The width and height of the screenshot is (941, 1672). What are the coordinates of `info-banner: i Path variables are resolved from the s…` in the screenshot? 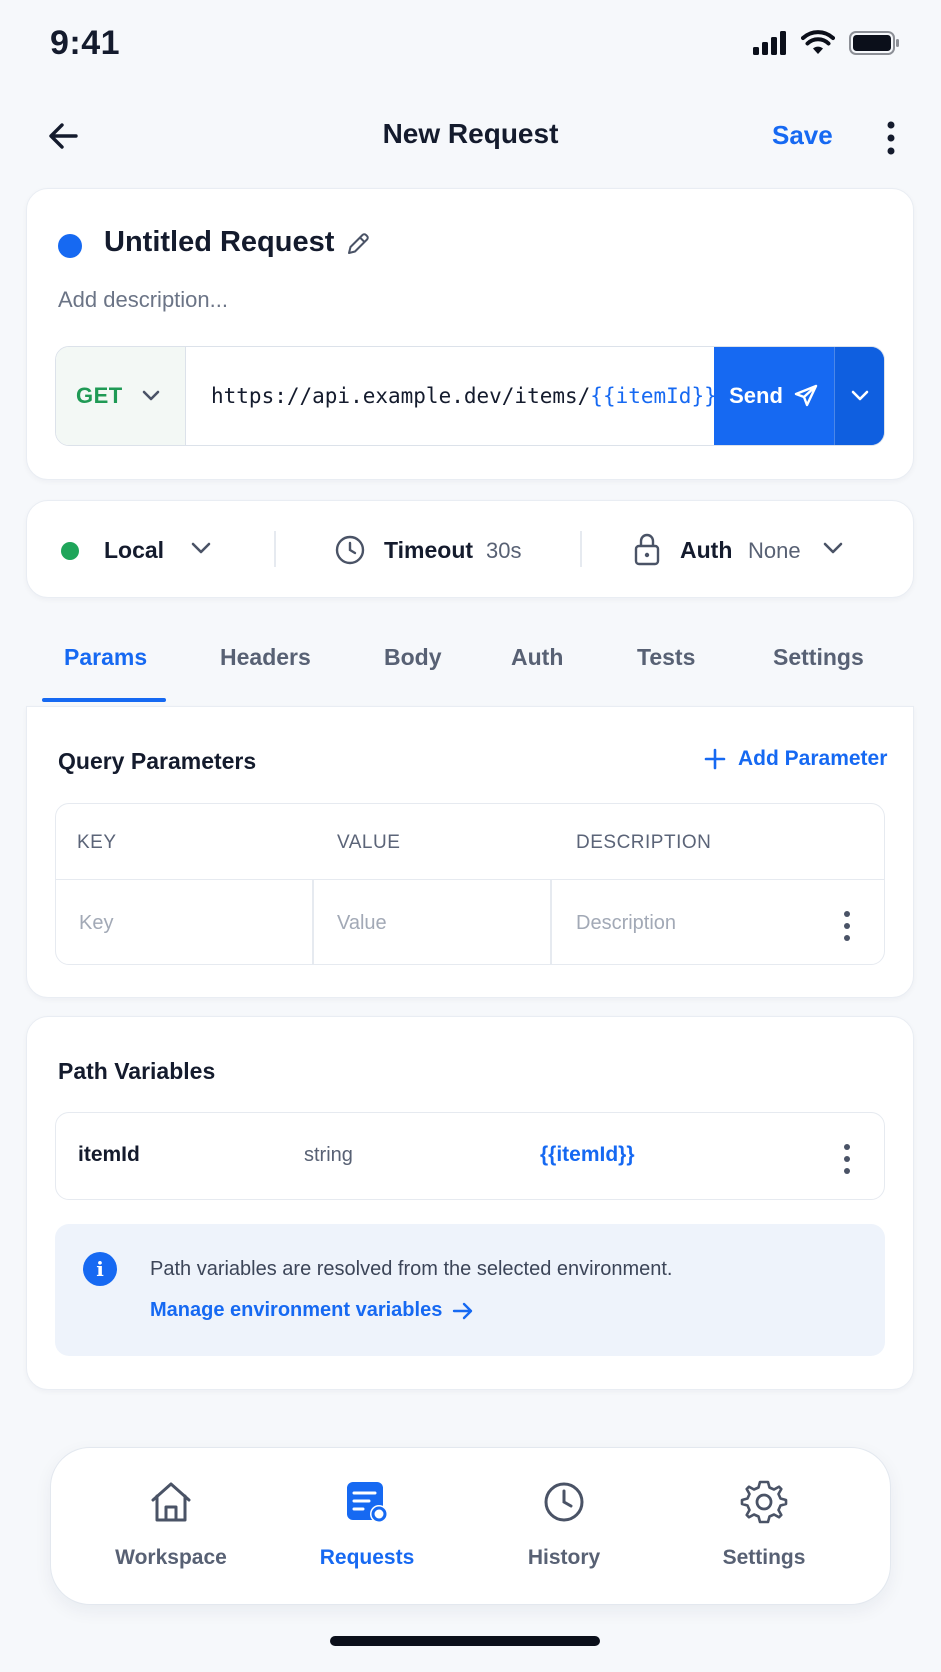 It's located at (470, 1290).